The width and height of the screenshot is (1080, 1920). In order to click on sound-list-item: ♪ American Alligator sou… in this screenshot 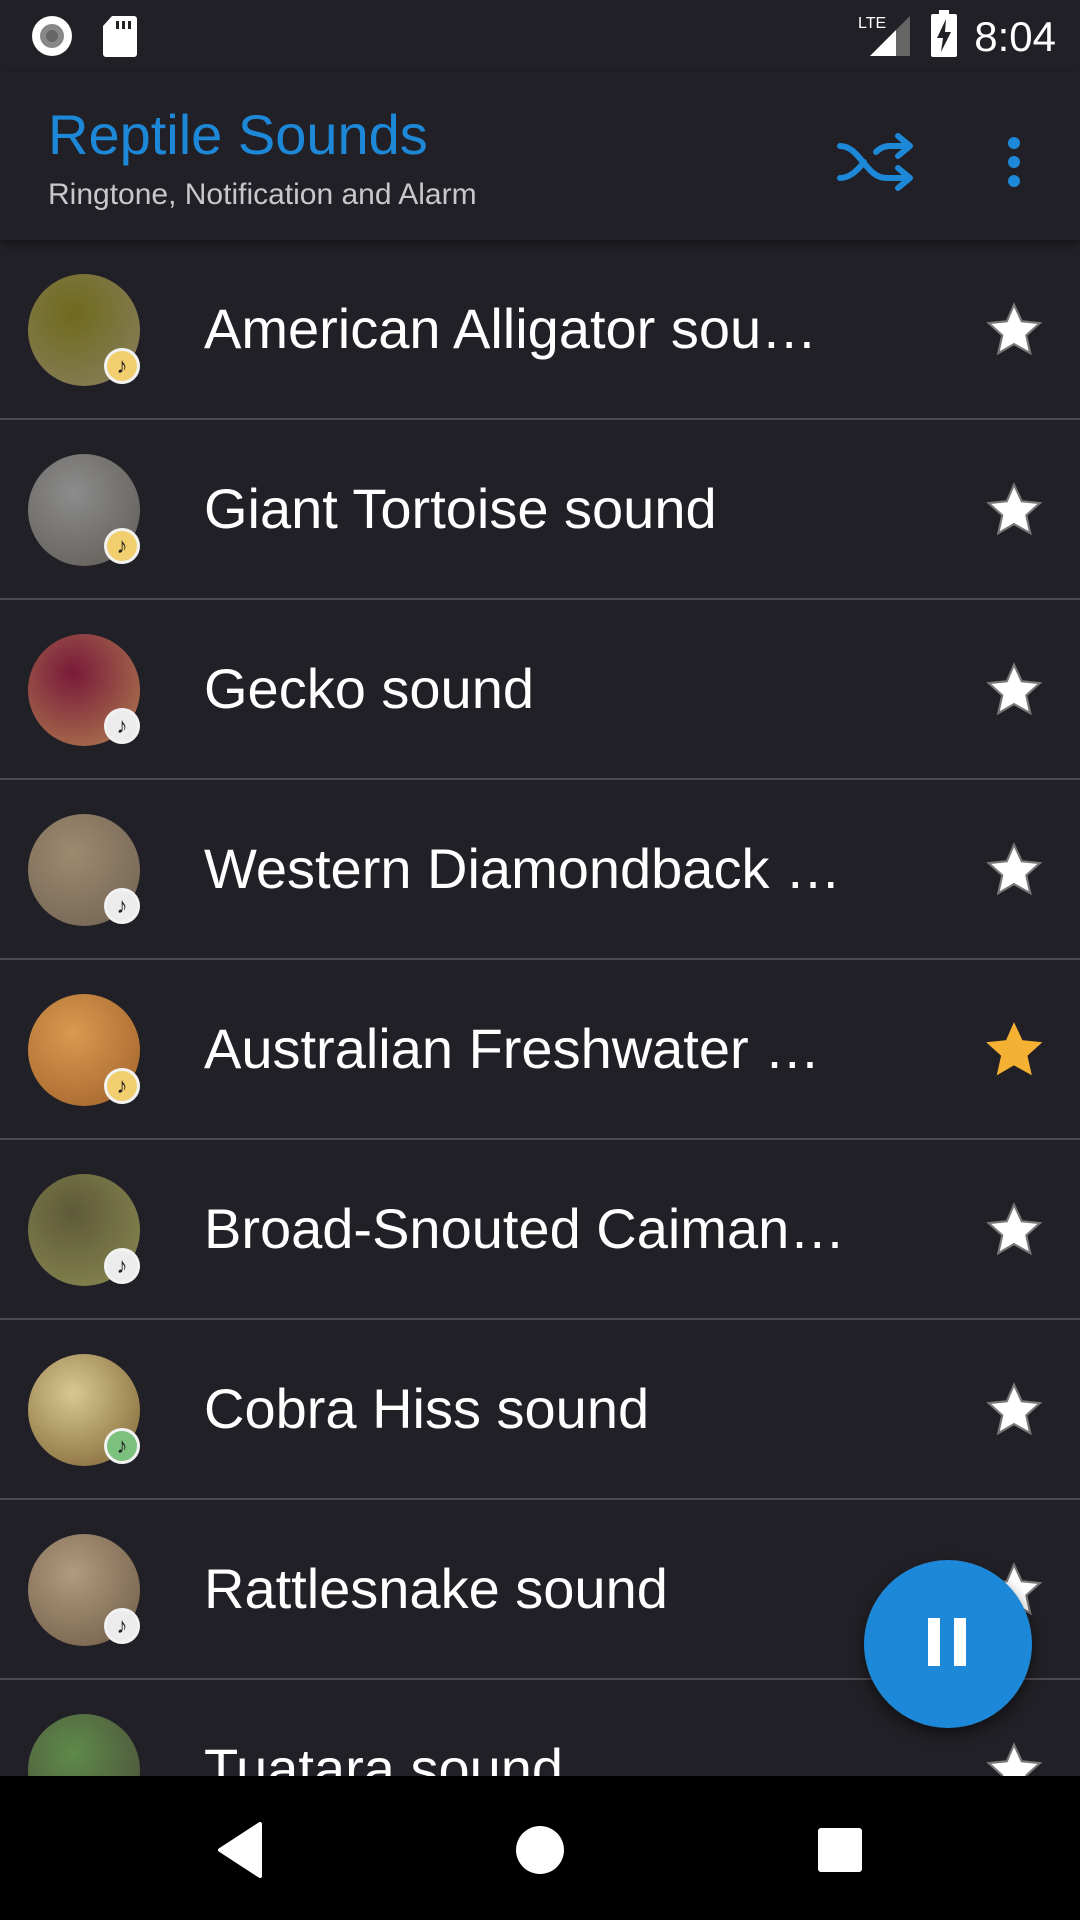, I will do `click(540, 330)`.